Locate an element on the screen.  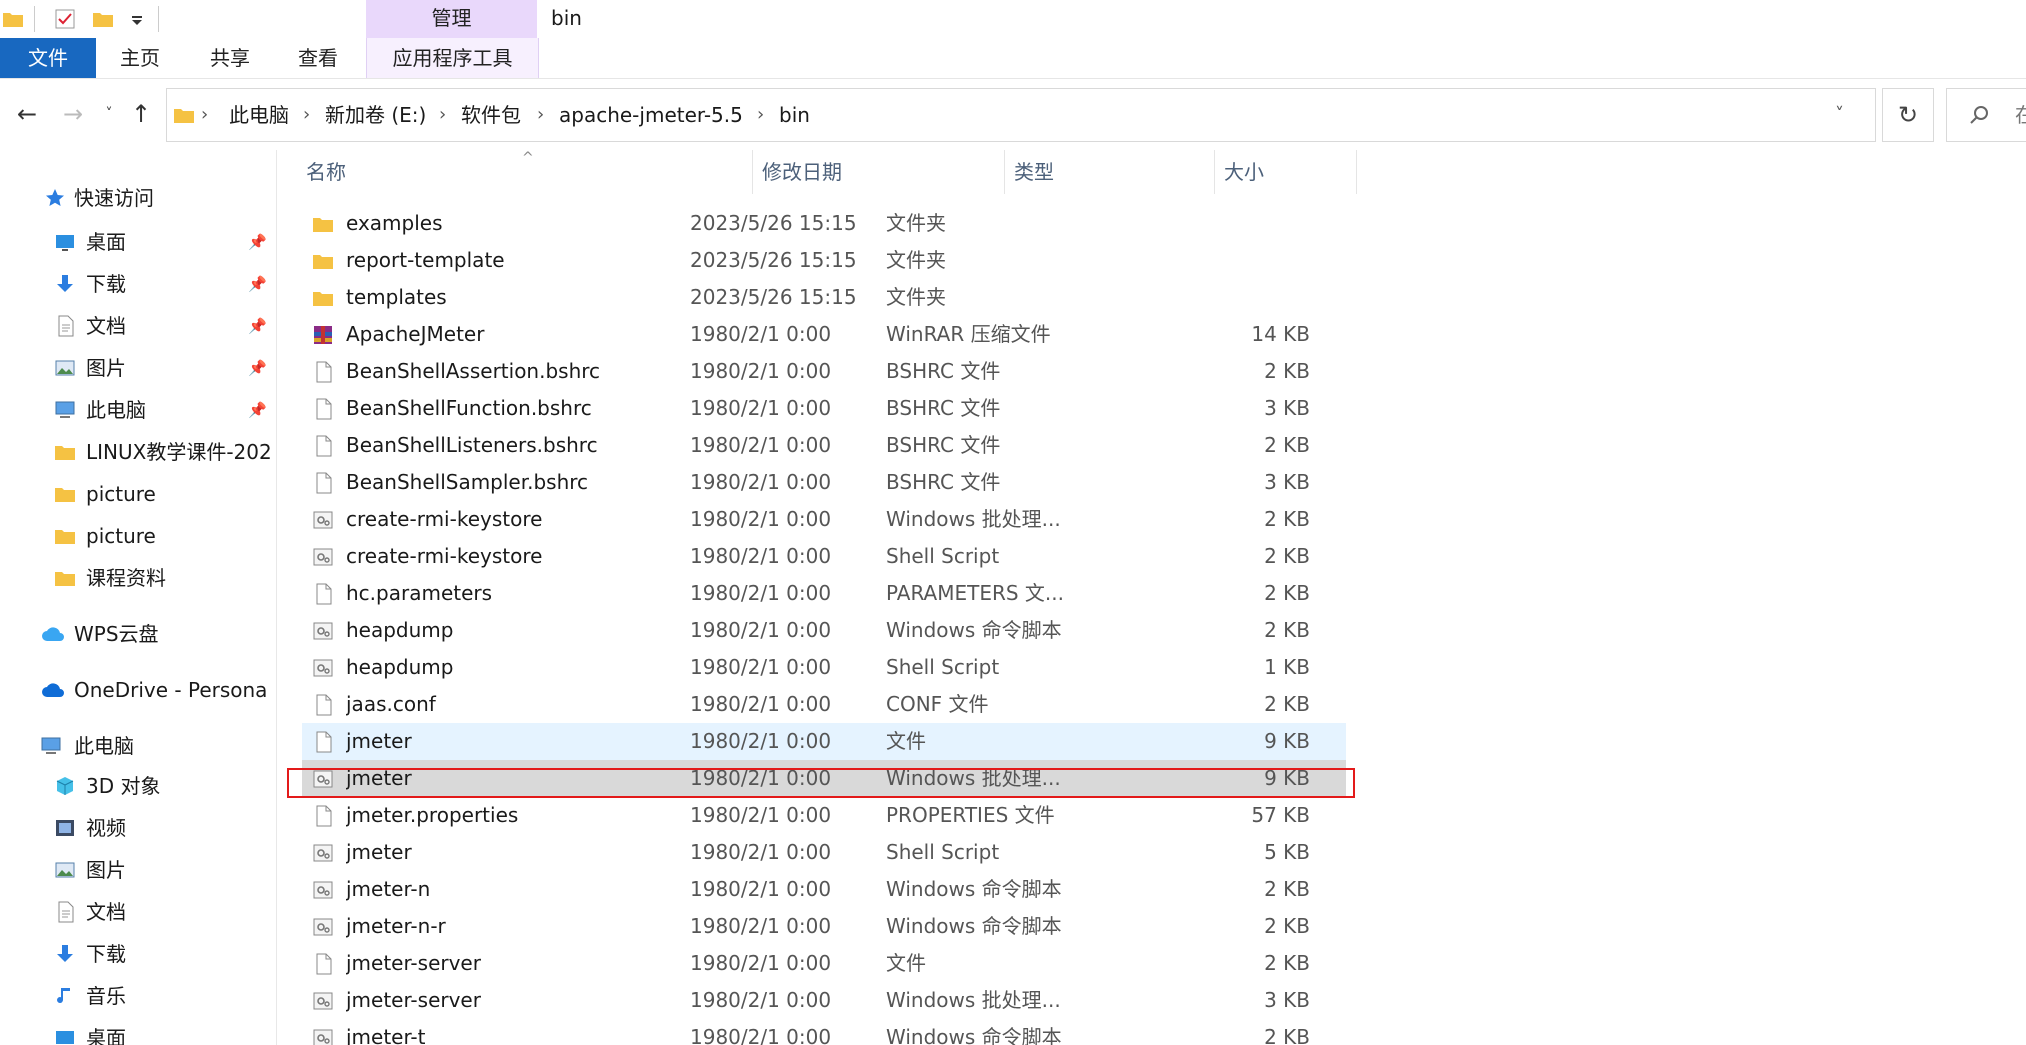
sidebar-item-quick: 此电脑 is located at coordinates (165, 410).